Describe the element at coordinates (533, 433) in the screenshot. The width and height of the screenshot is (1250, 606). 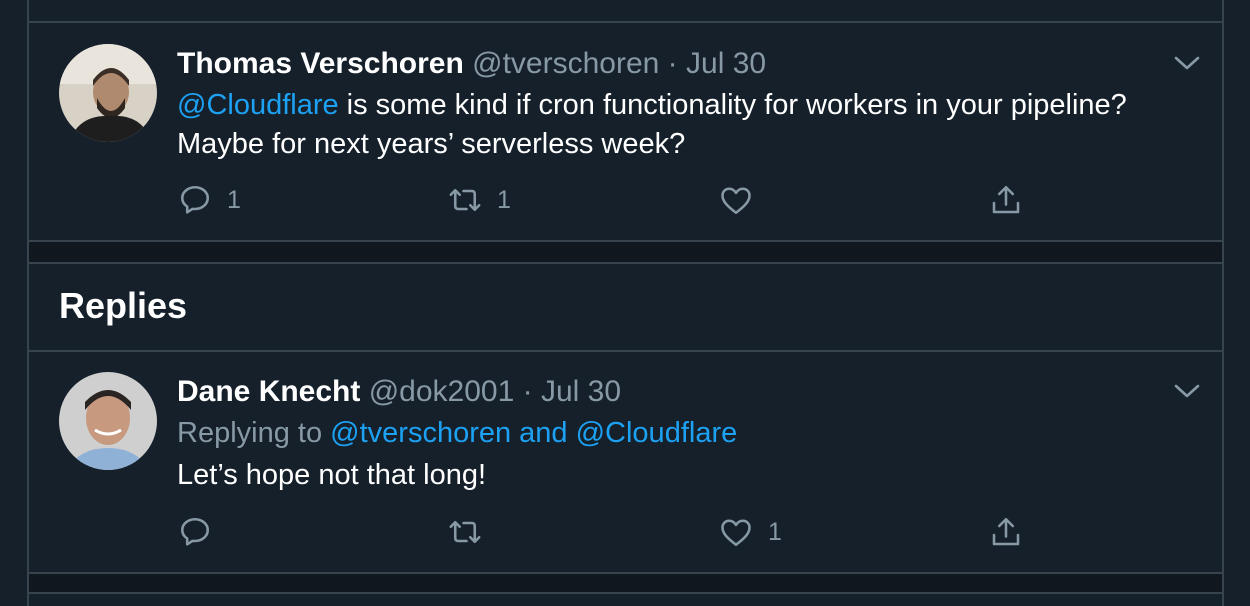
I see `replying-to-link: @tverschoren and @Cloudflare` at that location.